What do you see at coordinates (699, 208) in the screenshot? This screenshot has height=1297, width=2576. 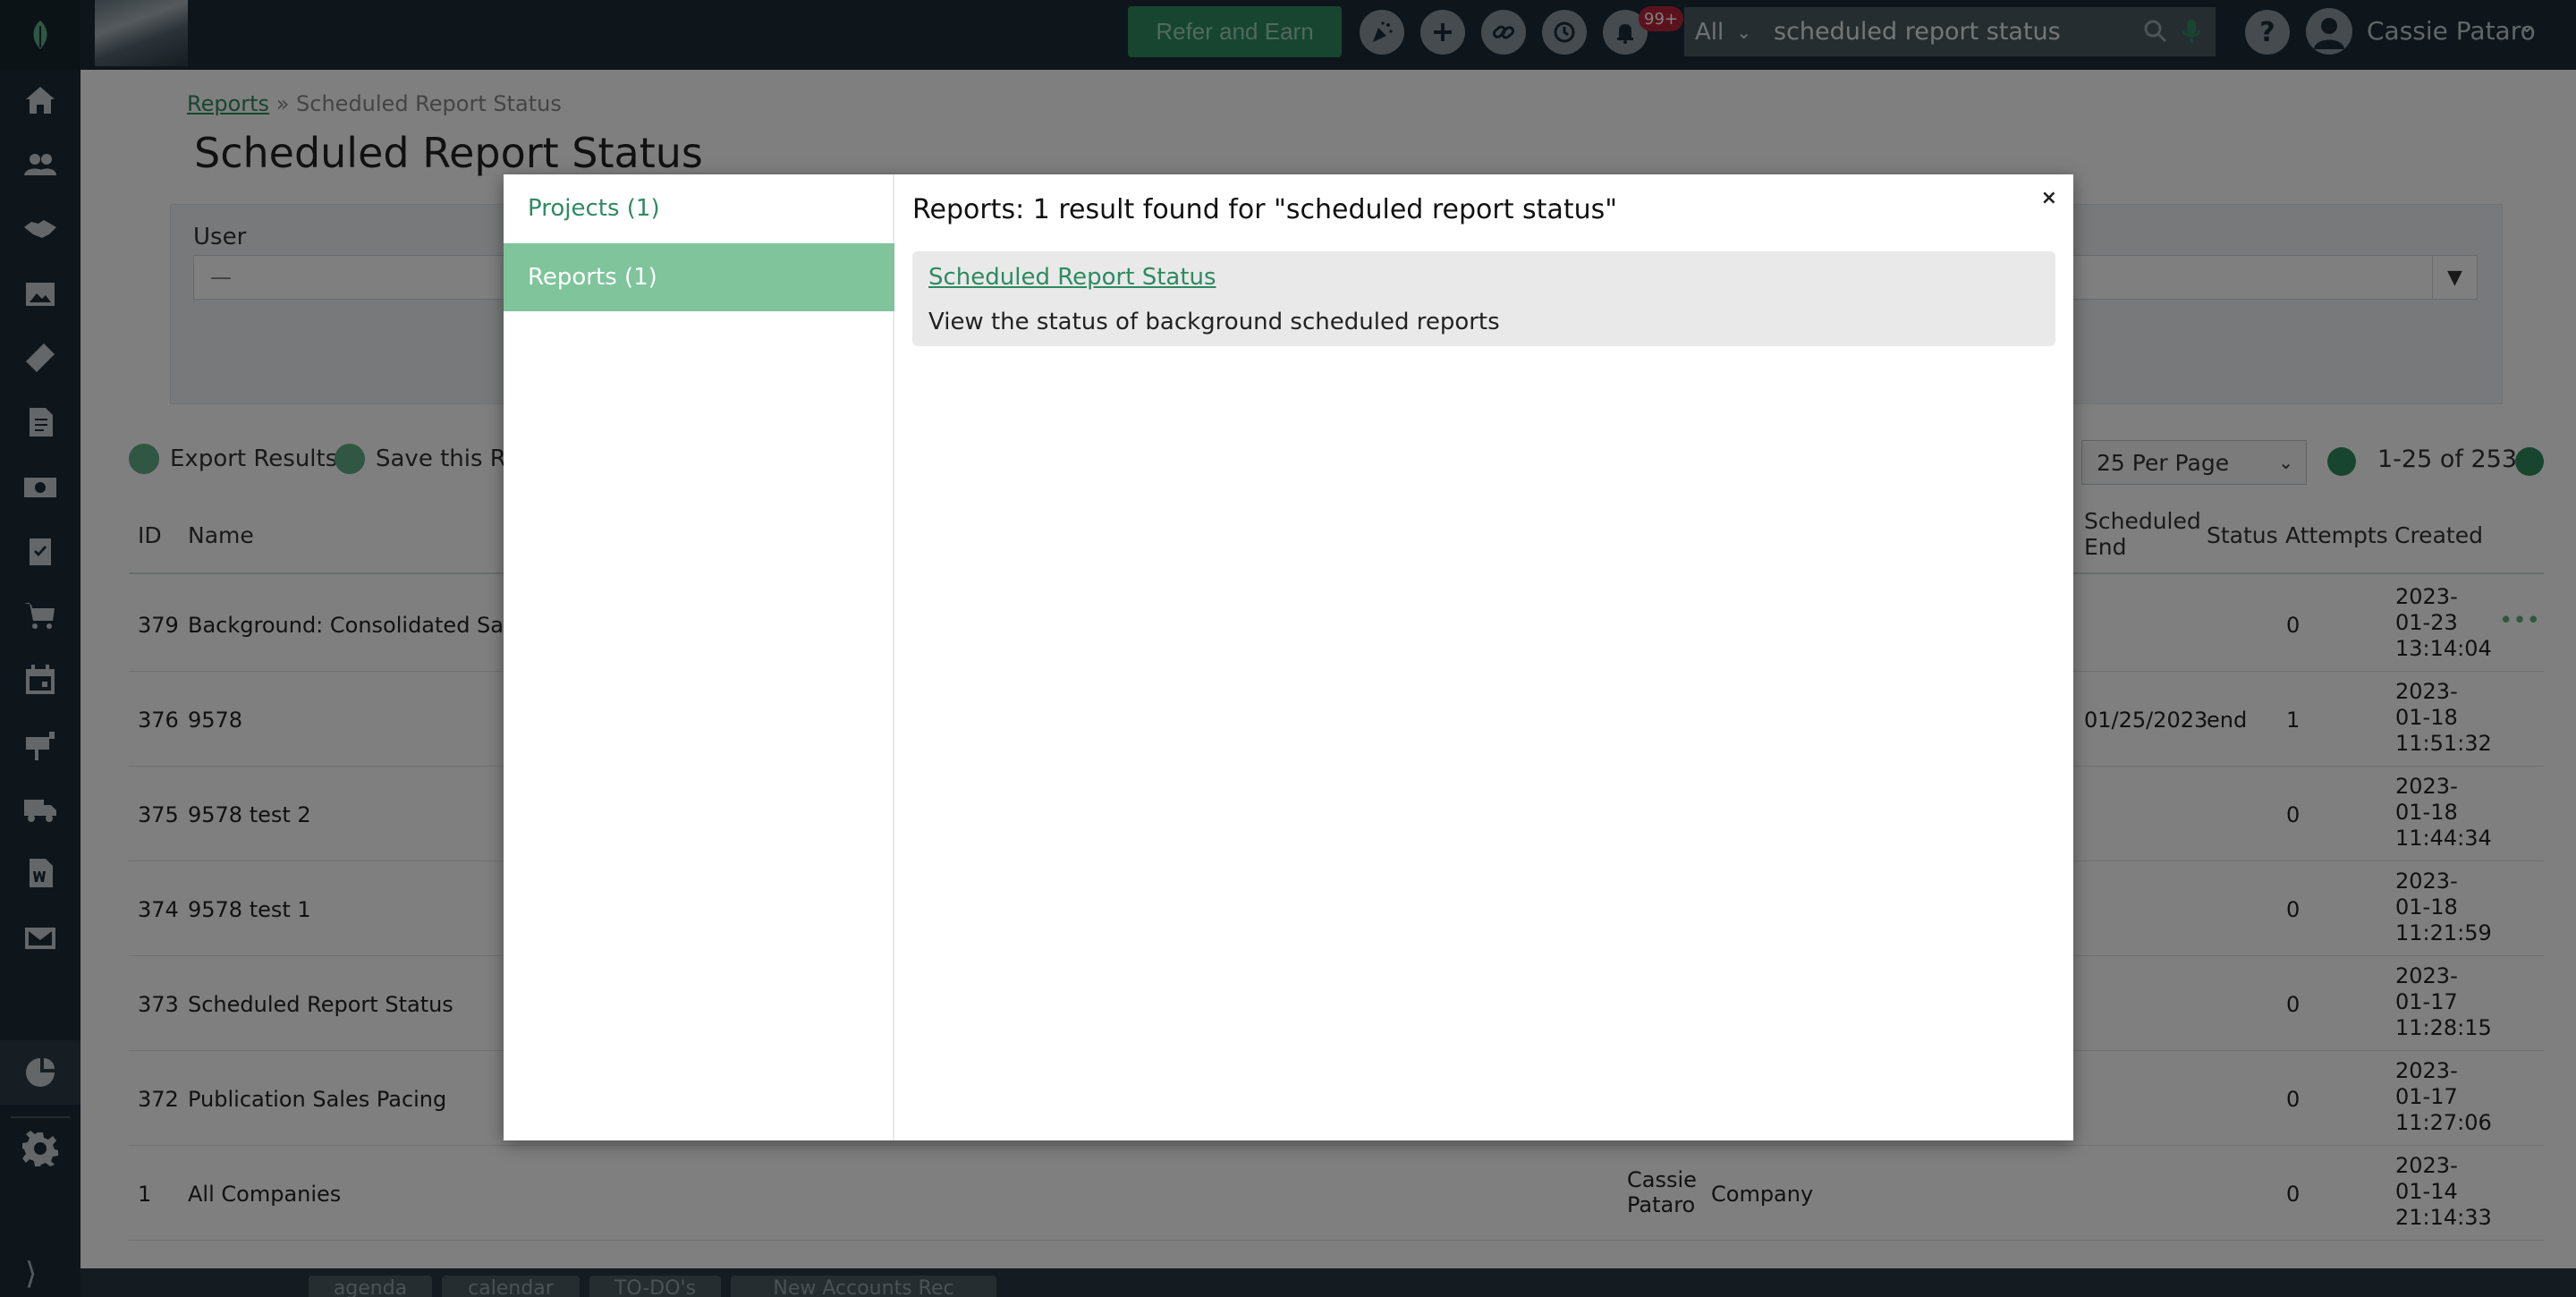 I see `tab-projects: Projects (1)` at bounding box center [699, 208].